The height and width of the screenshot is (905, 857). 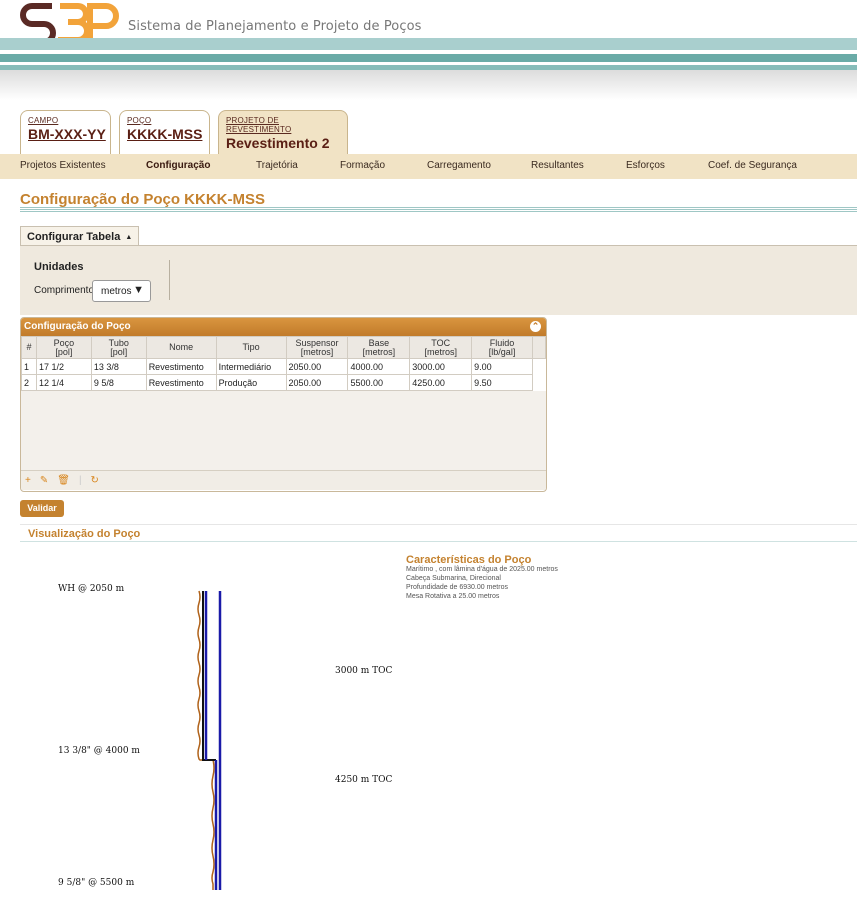 I want to click on table-cell: 9 5/8, so click(x=118, y=382).